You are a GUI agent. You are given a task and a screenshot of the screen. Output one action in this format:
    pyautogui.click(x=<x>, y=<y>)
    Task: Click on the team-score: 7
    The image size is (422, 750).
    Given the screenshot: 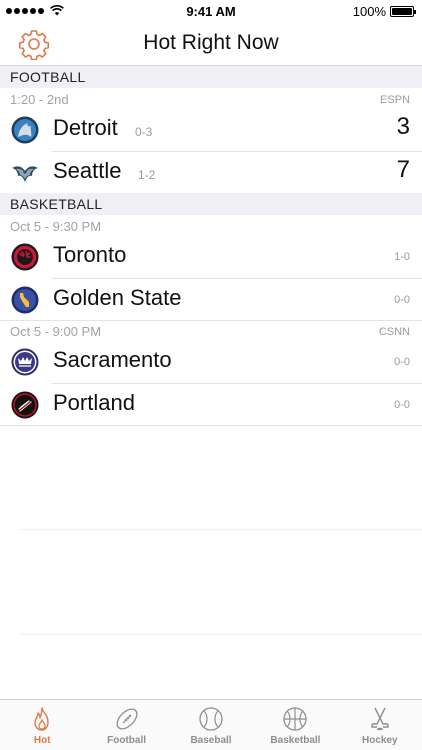 What is the action you would take?
    pyautogui.click(x=403, y=169)
    